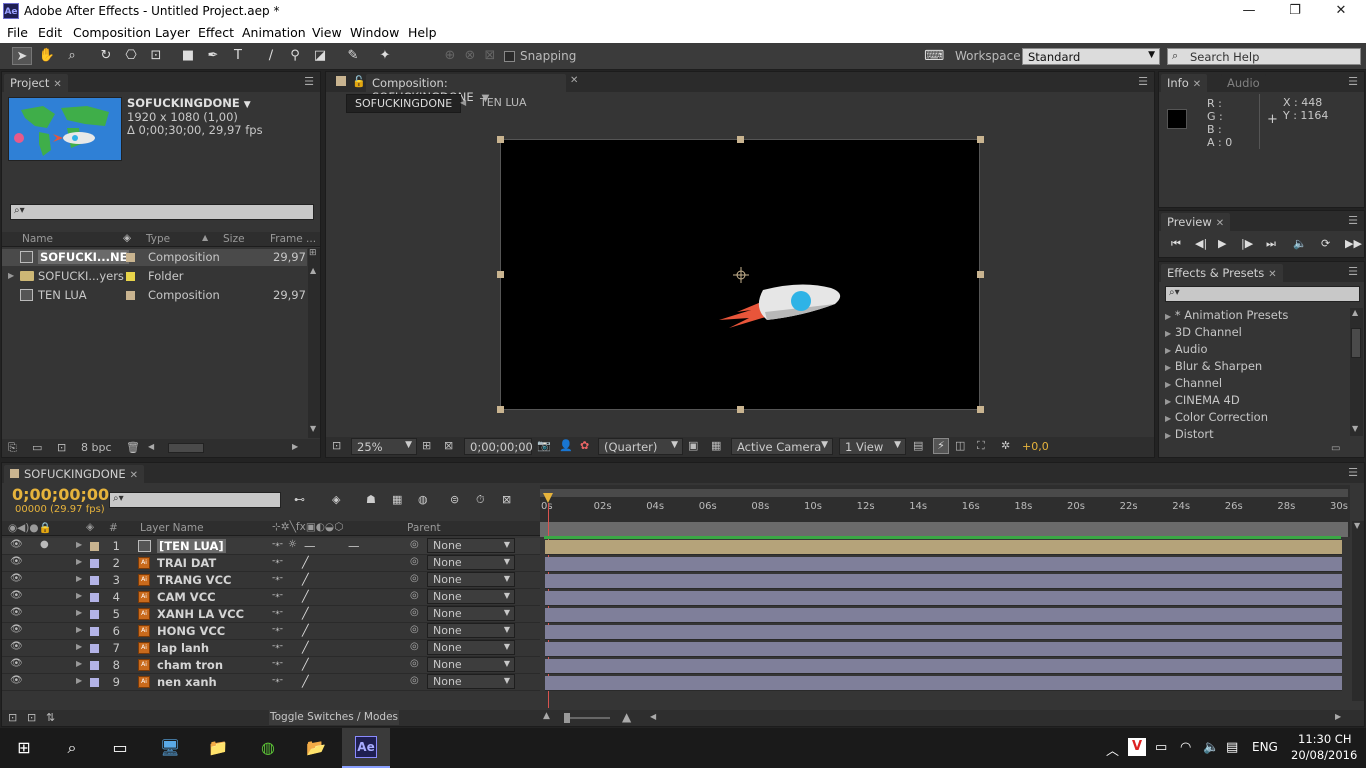  Describe the element at coordinates (295, 56) in the screenshot. I see `clone-stamp-tool-icon: ⚲` at that location.